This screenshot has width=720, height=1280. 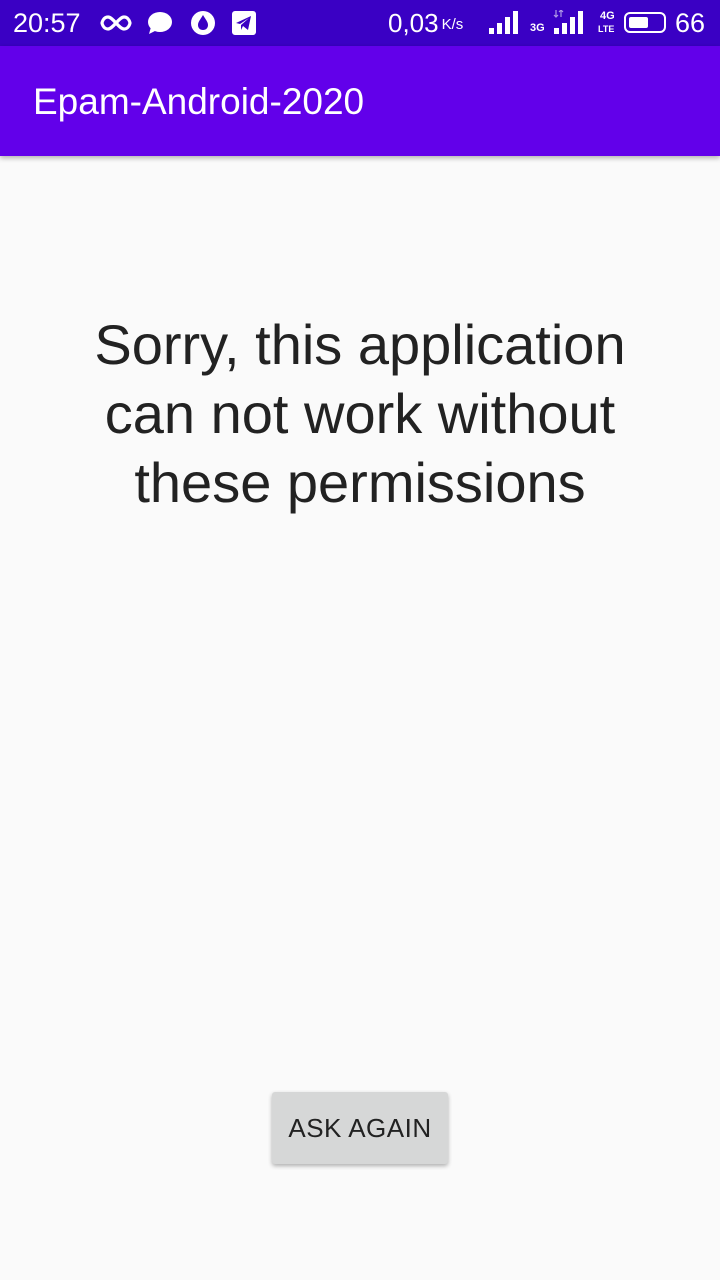 What do you see at coordinates (116, 23) in the screenshot?
I see `infinity-icon` at bounding box center [116, 23].